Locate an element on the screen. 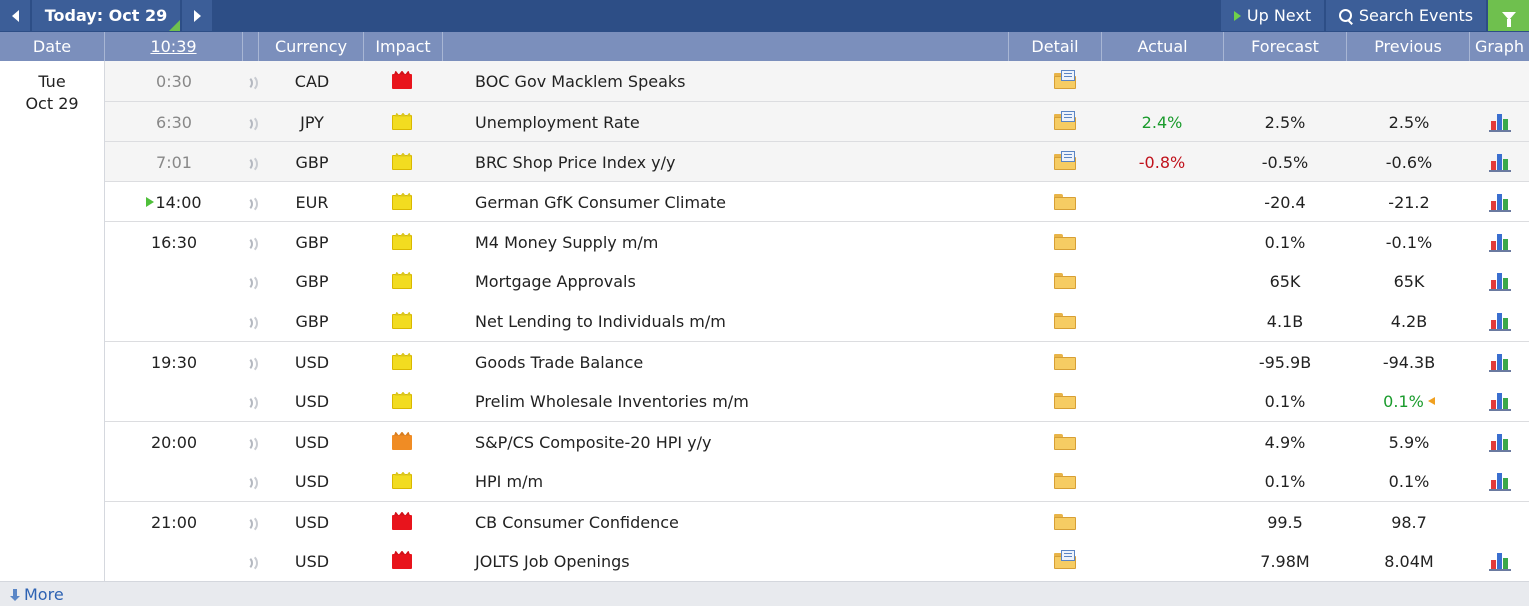  event-row: GBP Mortgage Approvals 65K 65K is located at coordinates (817, 281).